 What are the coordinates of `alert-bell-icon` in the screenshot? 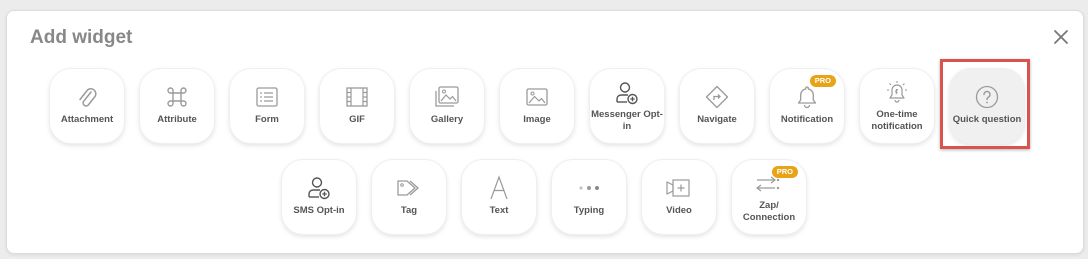 It's located at (897, 93).